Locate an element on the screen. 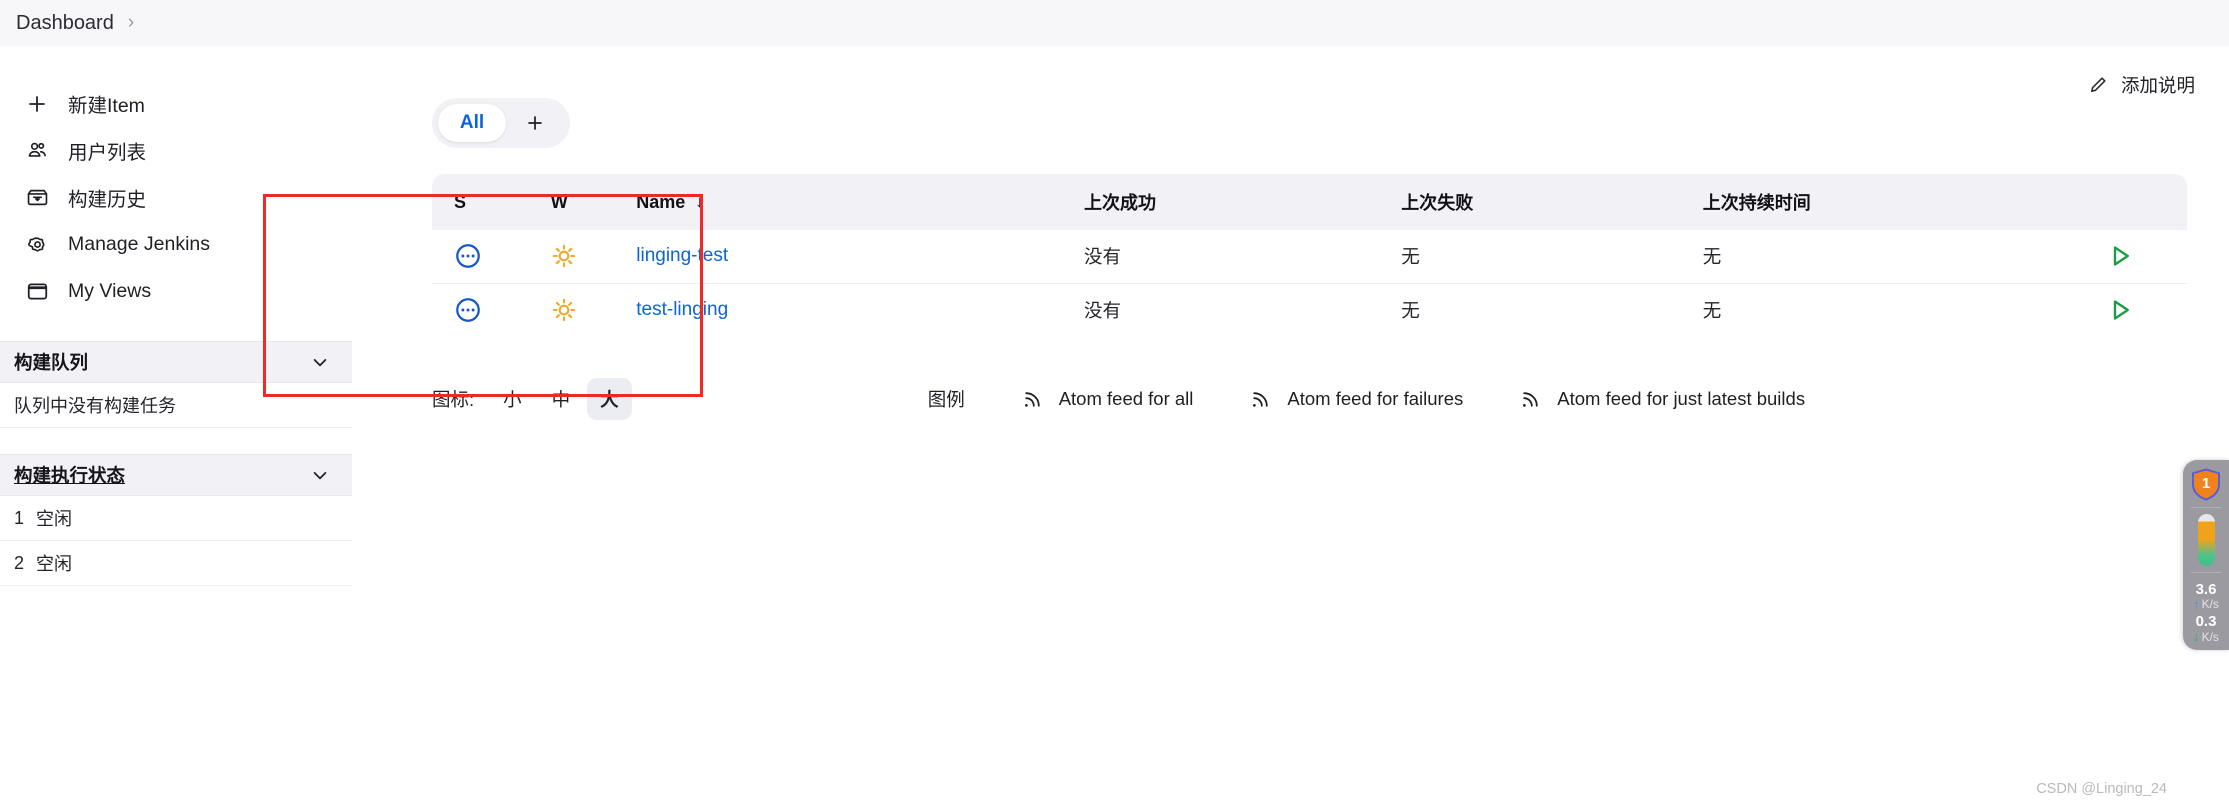  upload-value: 3.6 is located at coordinates (2206, 589).